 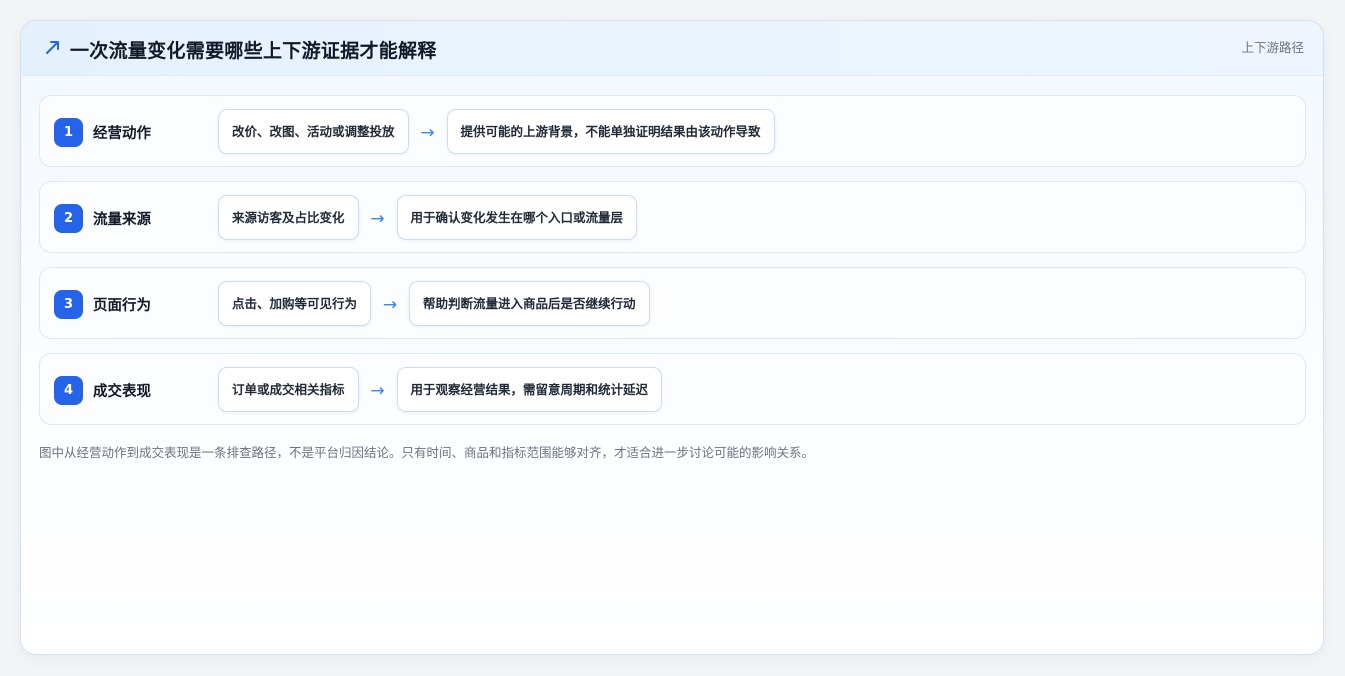 I want to click on step-flow: 订单或成交相关指标 → 用于观察经营结果，需留意周期和统计延迟, so click(x=440, y=389).